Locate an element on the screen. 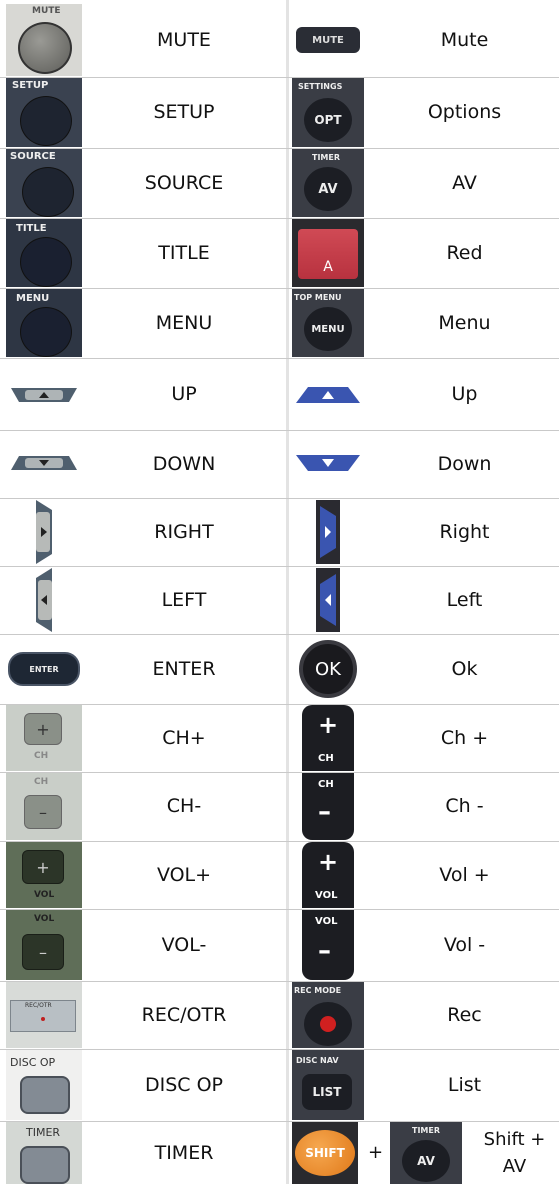 The width and height of the screenshot is (559, 1184). up-arrow-new-icon is located at coordinates (328, 394).